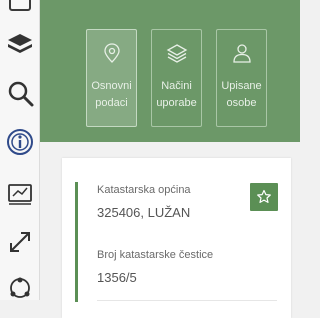 Image resolution: width=320 pixels, height=318 pixels. Describe the element at coordinates (241, 53) in the screenshot. I see `person-icon` at that location.